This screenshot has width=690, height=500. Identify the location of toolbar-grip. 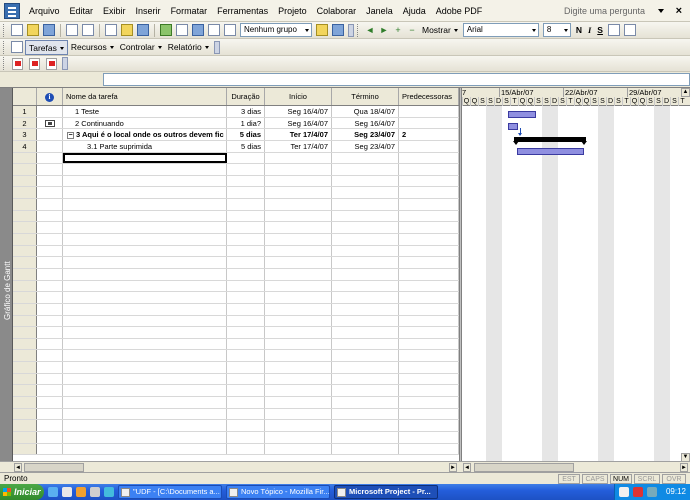
(358, 30).